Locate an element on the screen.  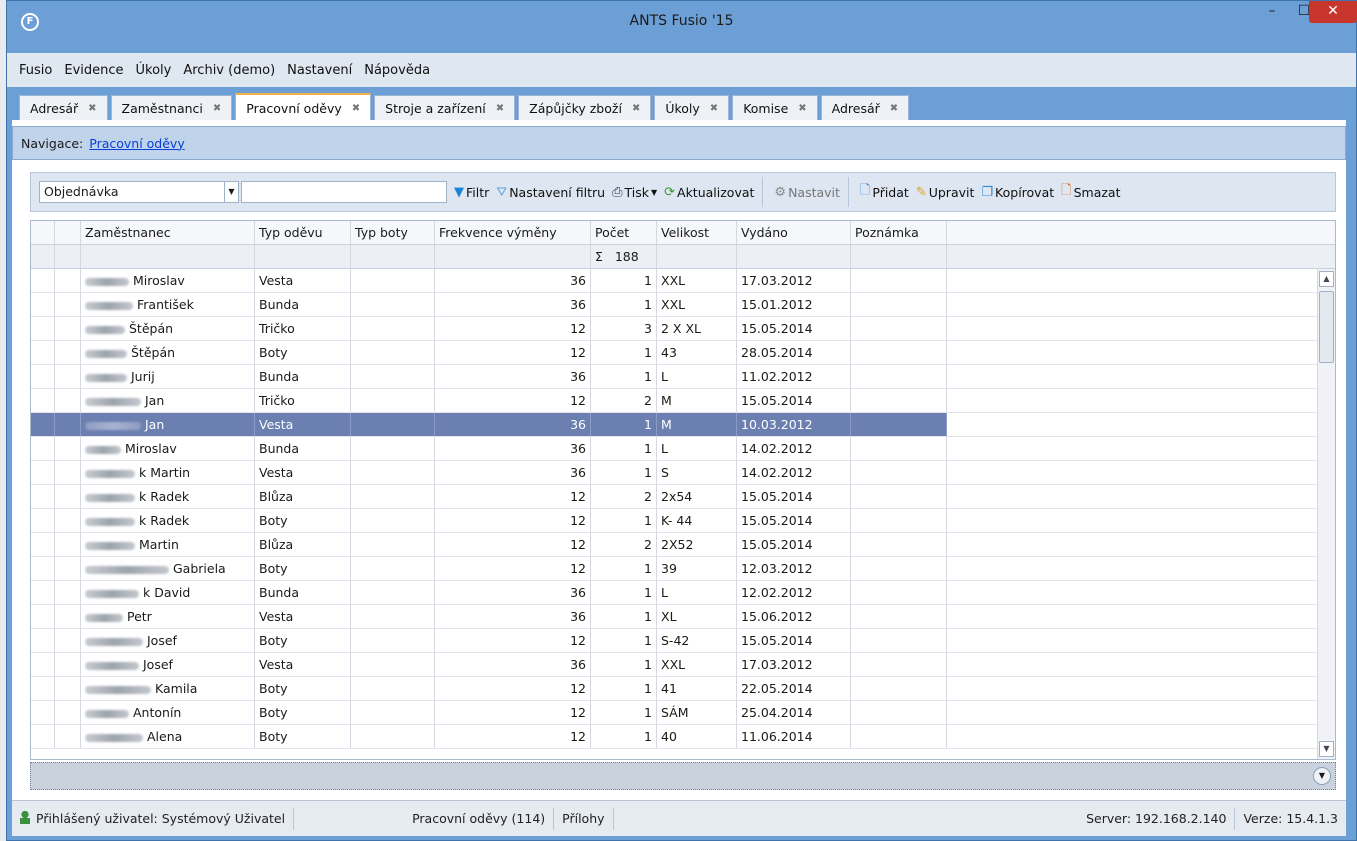
tab-1: Zaměstnanci ✖ is located at coordinates (171, 108).